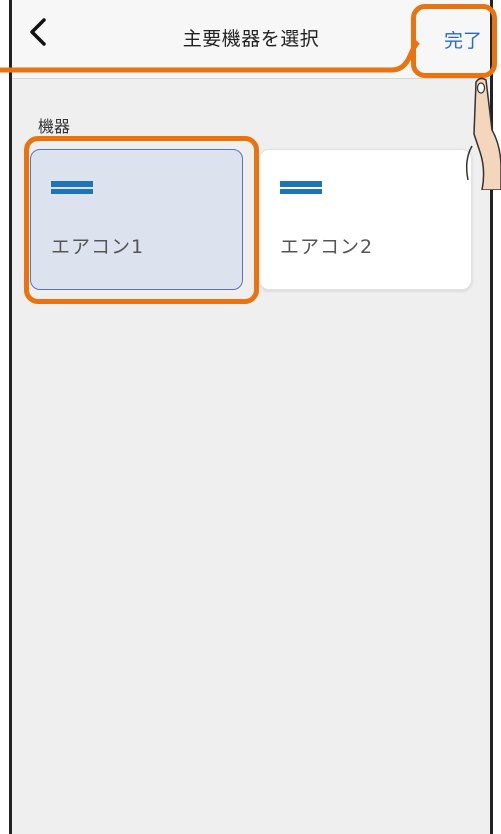 The width and height of the screenshot is (501, 834). I want to click on page-title: 主要機器を選択, so click(251, 39).